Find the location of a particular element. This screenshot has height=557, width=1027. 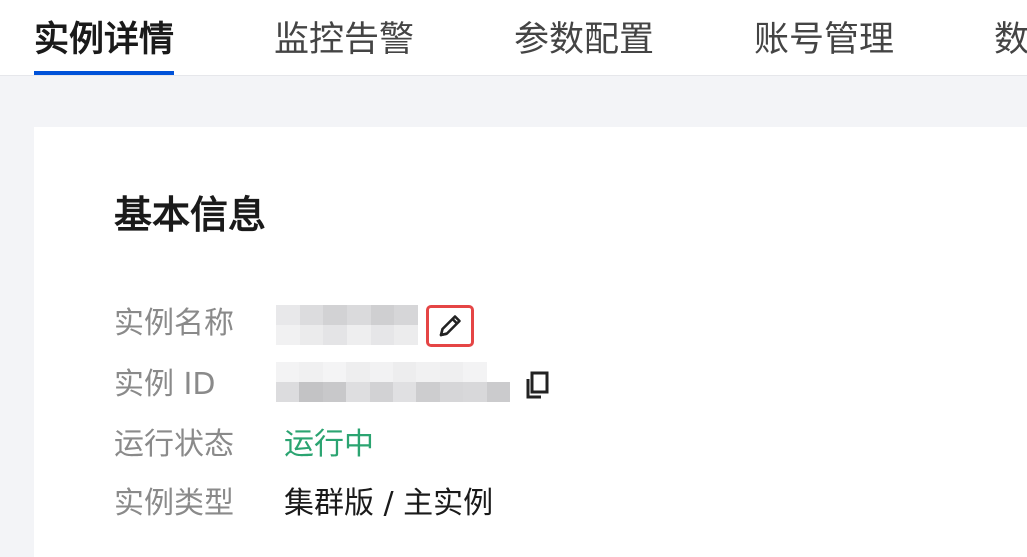

status-value: 运行中 is located at coordinates (329, 444).